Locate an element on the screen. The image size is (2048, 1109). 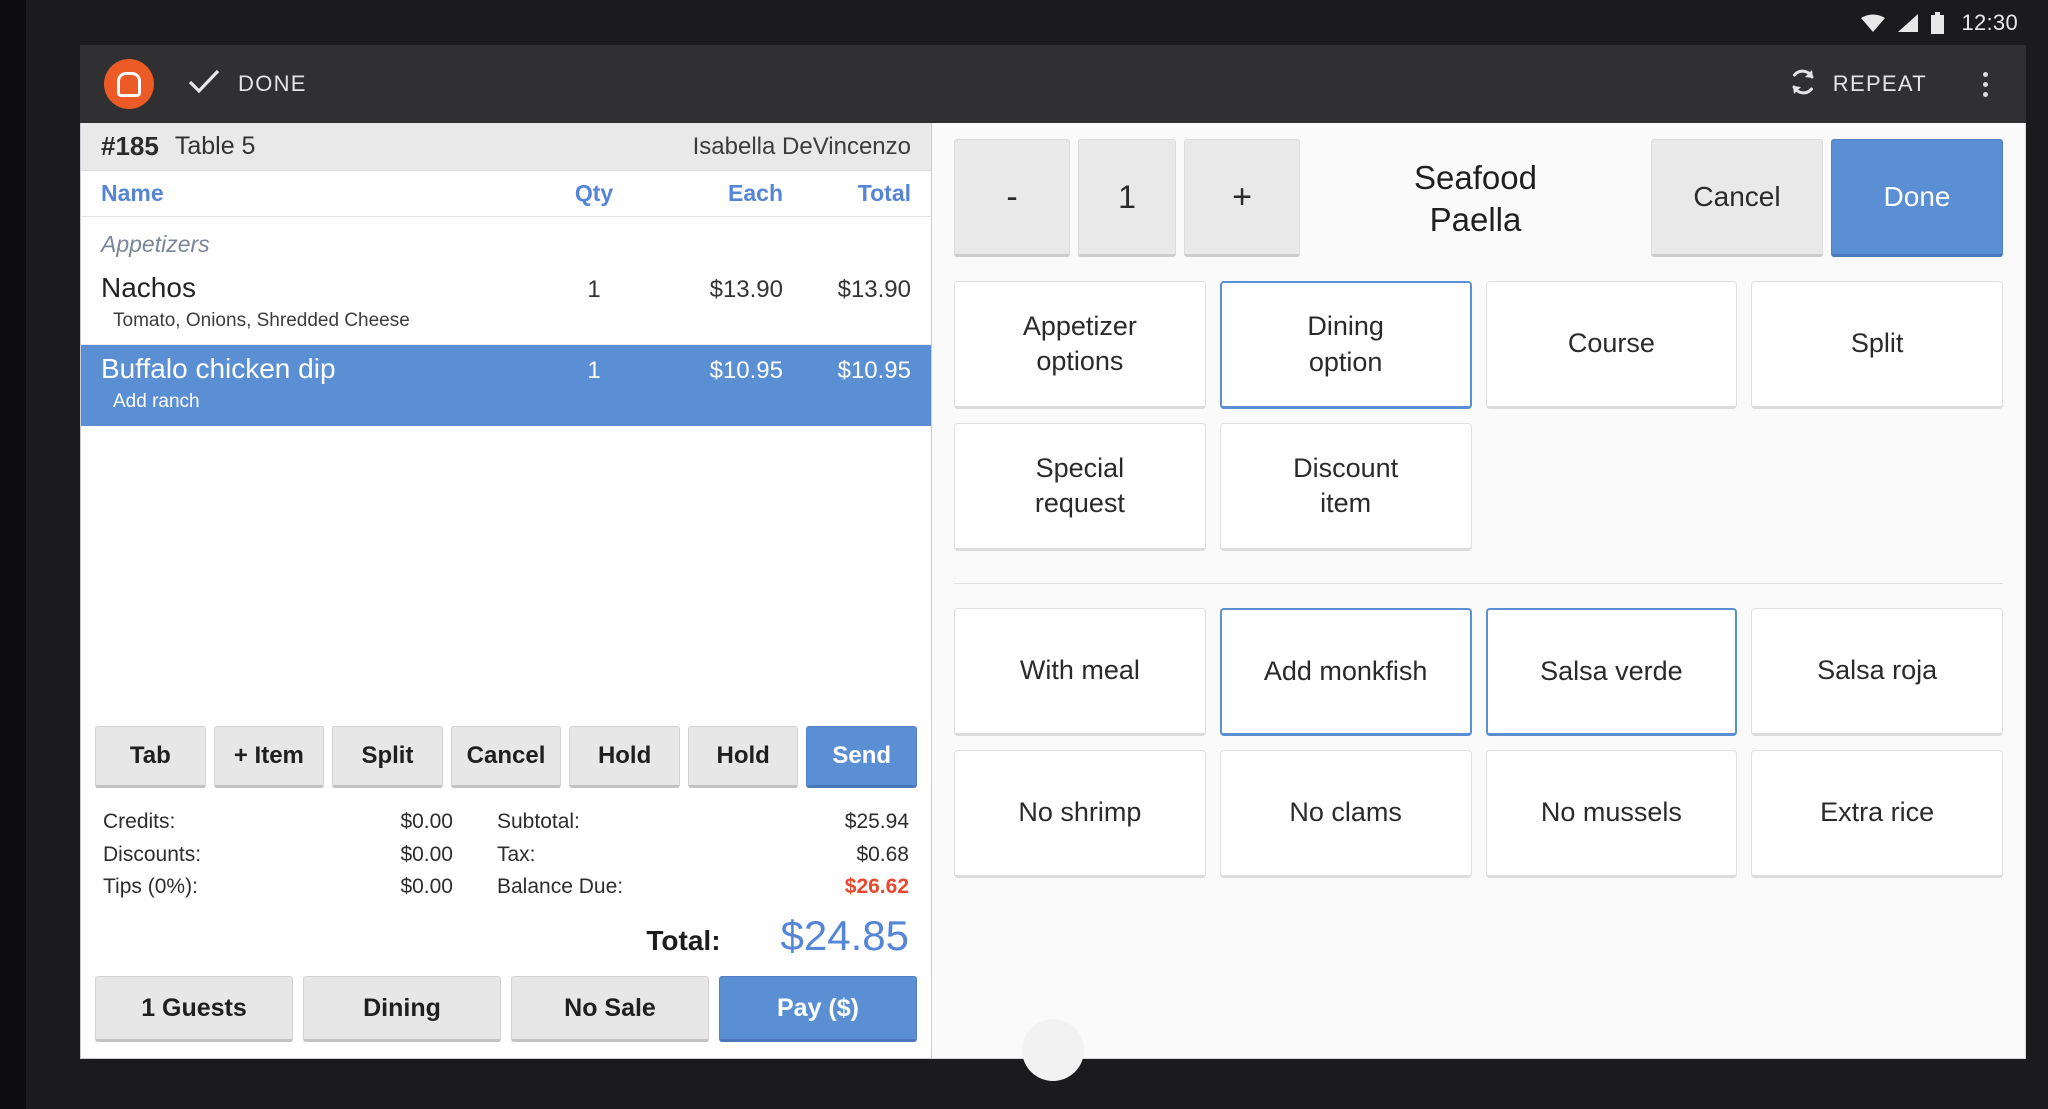
repeat-button: REPEAT is located at coordinates (1857, 84).